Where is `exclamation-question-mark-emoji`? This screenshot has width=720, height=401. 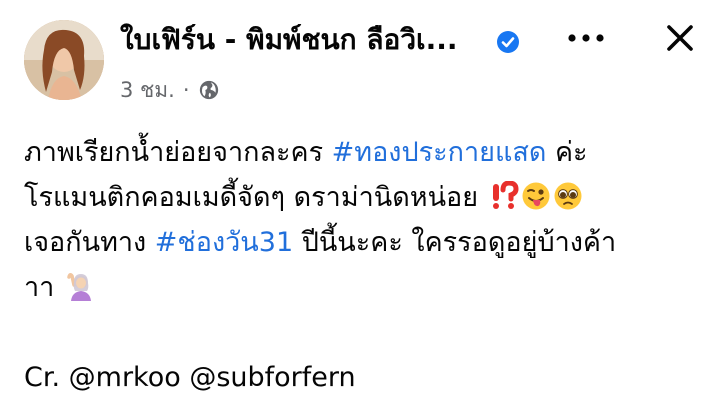 exclamation-question-mark-emoji is located at coordinates (505, 195).